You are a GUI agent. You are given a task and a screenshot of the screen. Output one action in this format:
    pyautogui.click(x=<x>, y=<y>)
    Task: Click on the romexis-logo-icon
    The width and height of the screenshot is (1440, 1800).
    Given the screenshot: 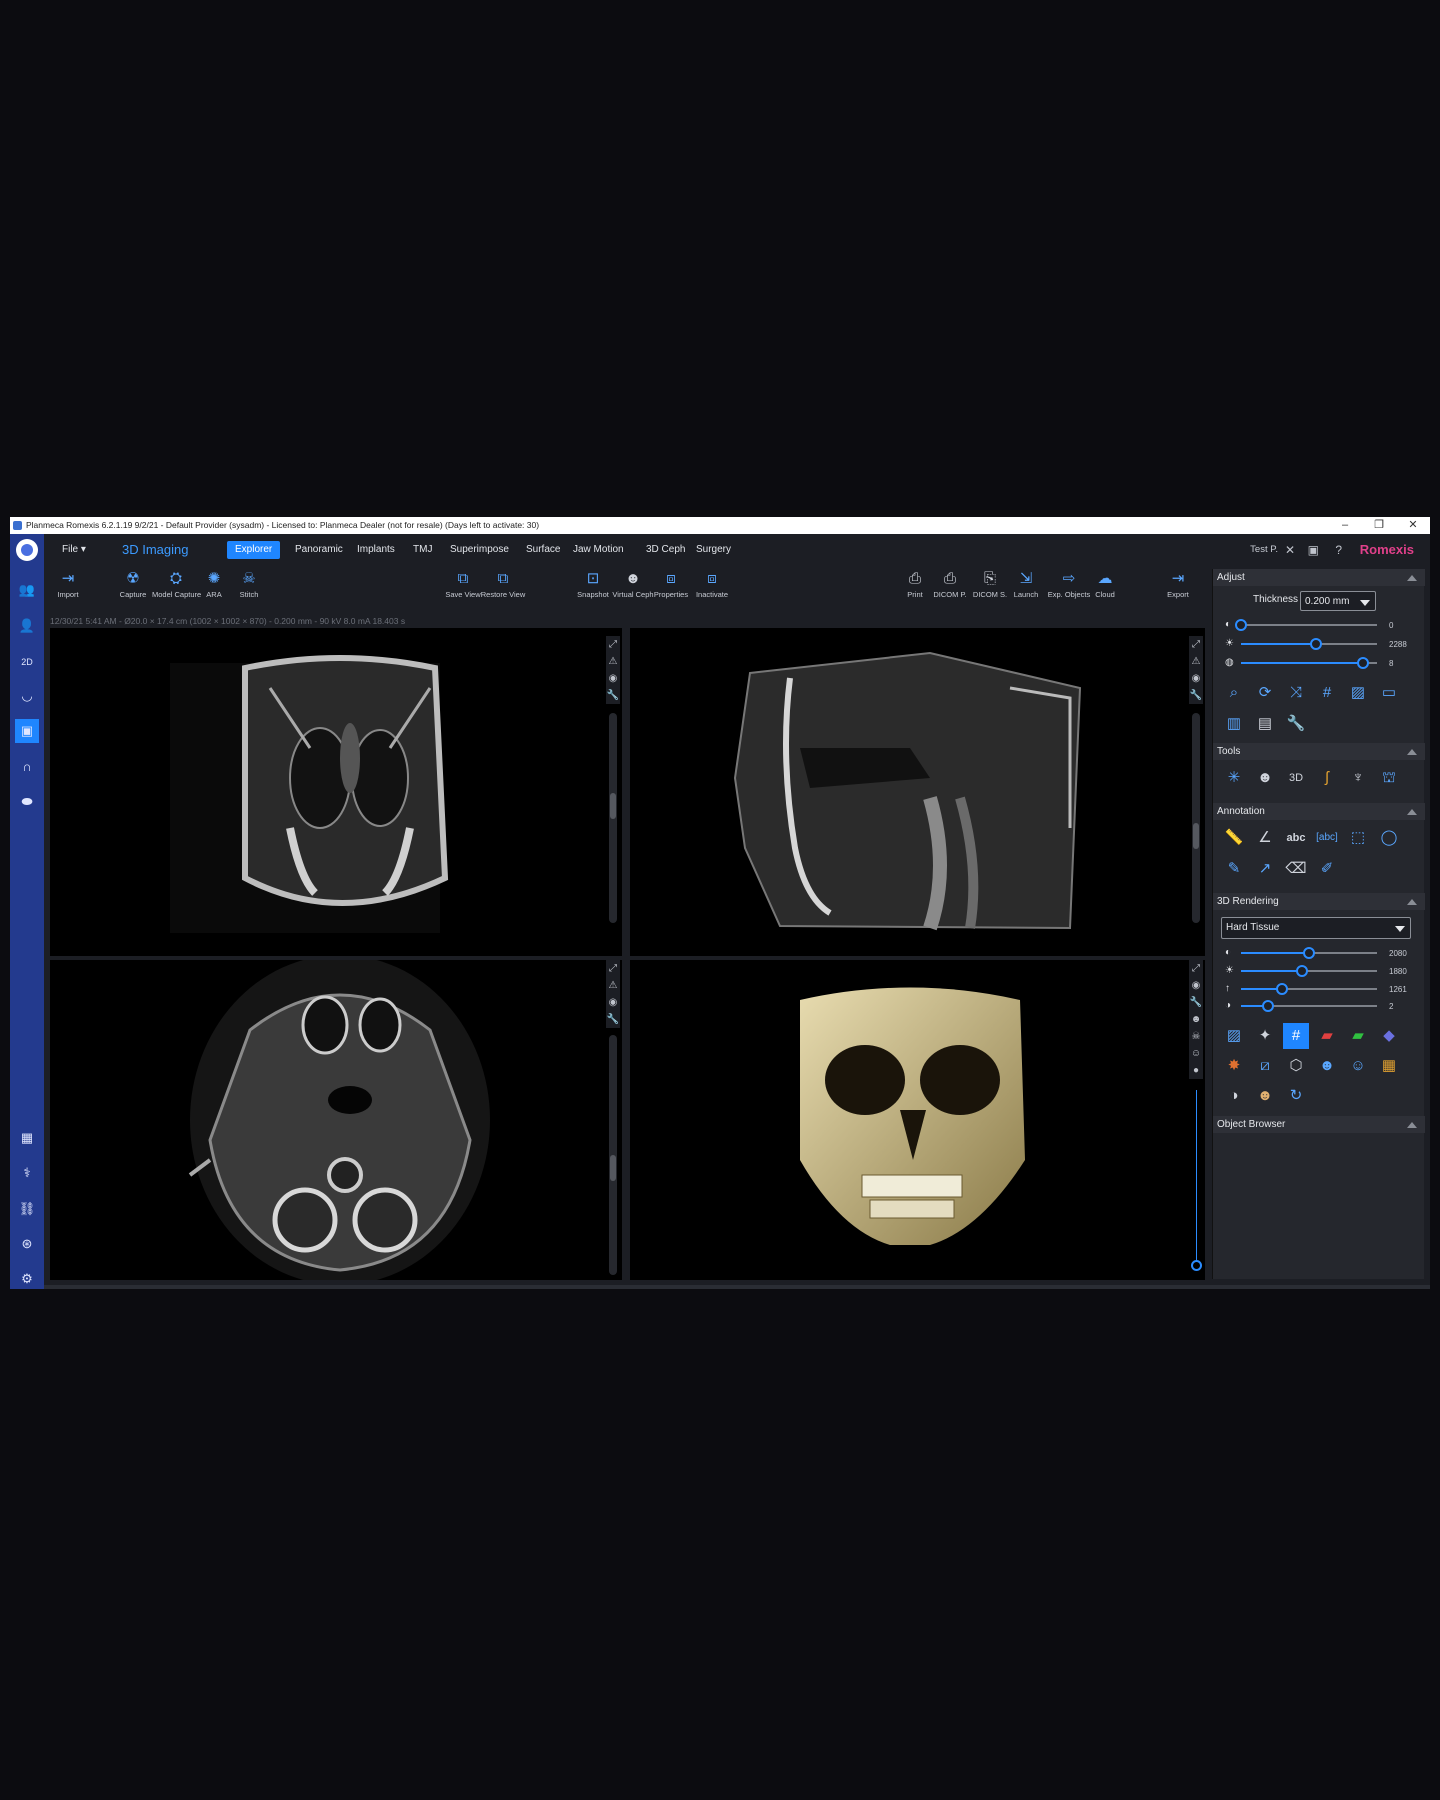 What is the action you would take?
    pyautogui.click(x=27, y=550)
    